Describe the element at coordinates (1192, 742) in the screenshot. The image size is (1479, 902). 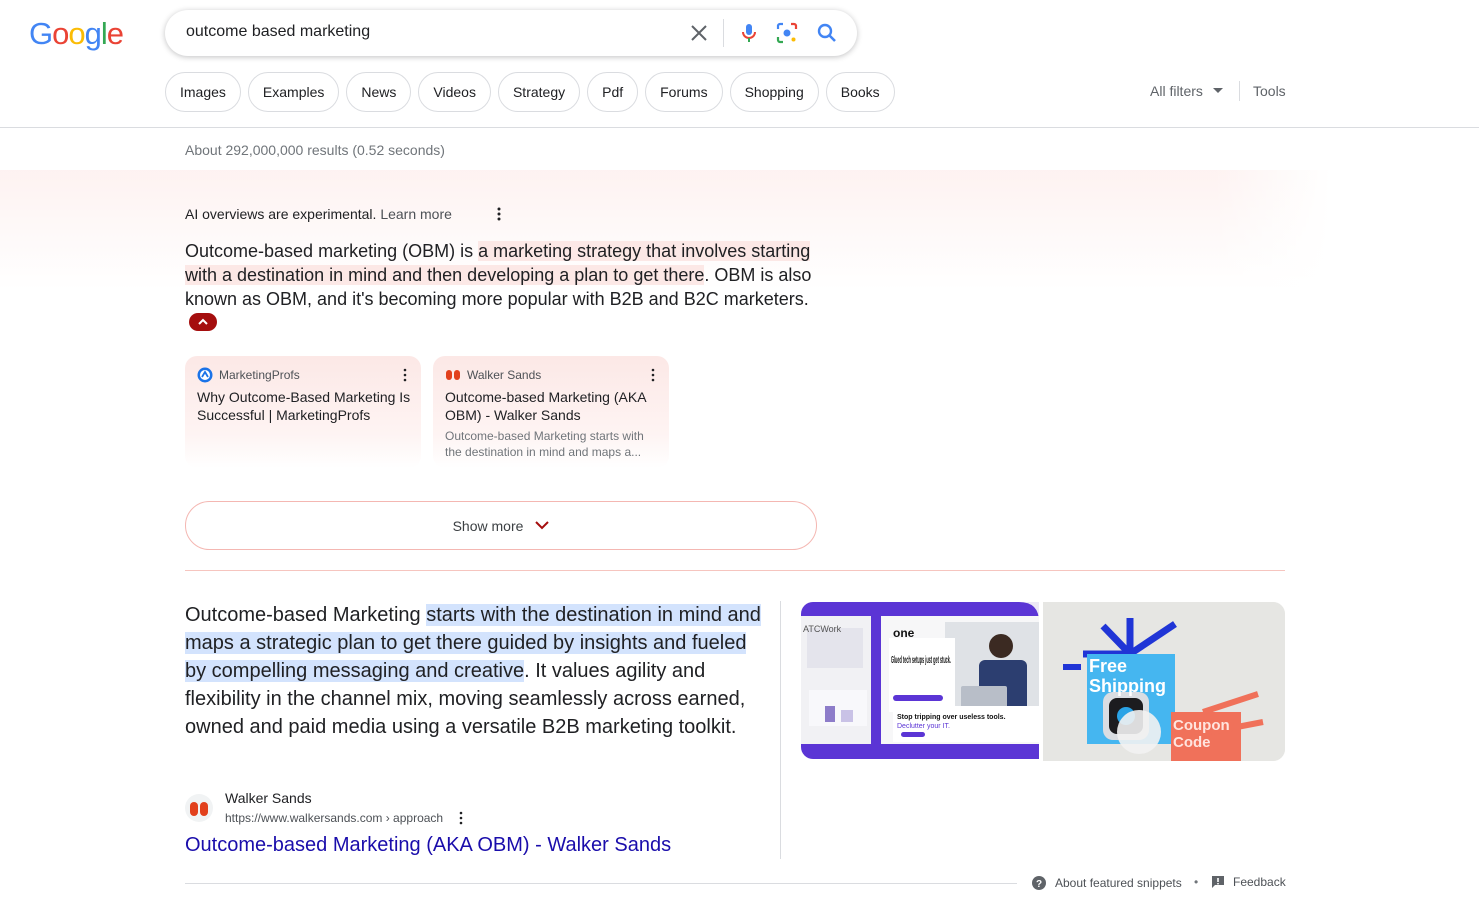
I see `code-text: Code` at that location.